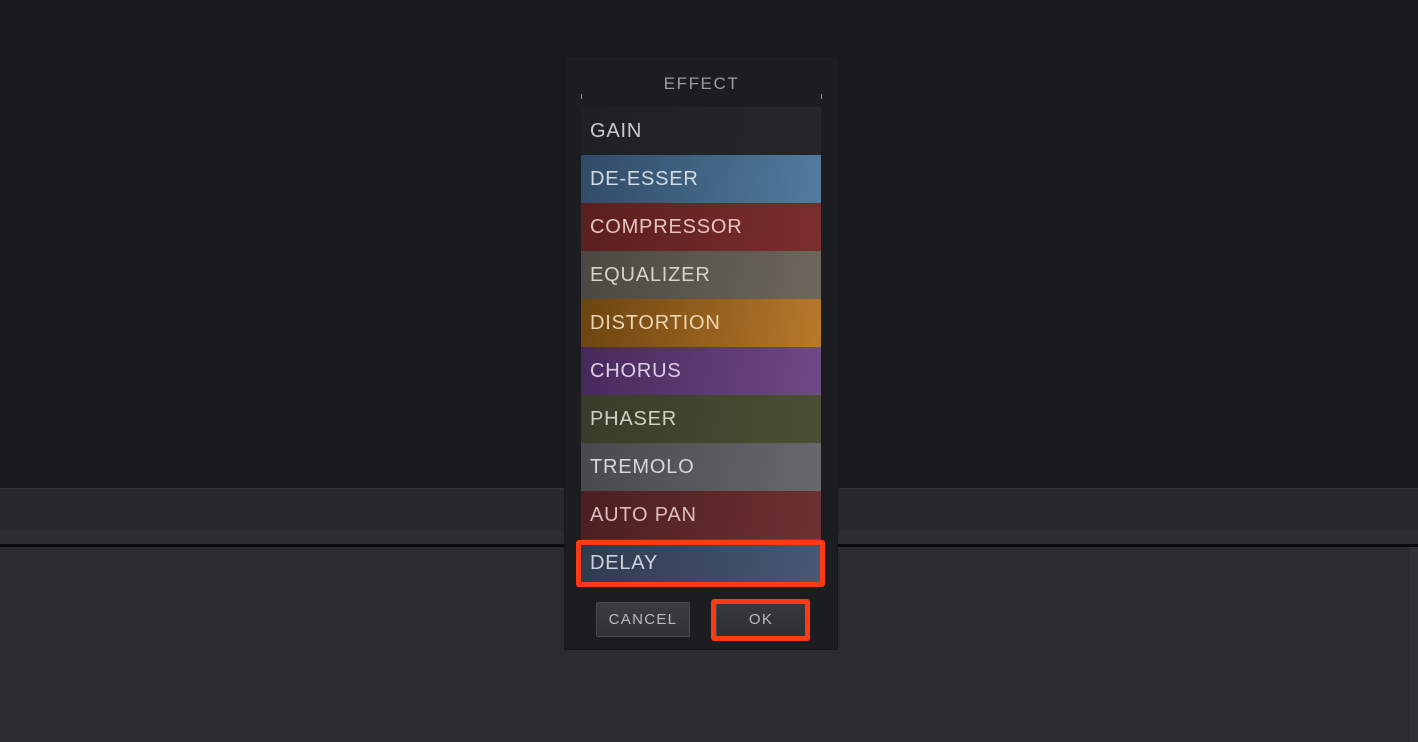 The width and height of the screenshot is (1418, 742). Describe the element at coordinates (642, 466) in the screenshot. I see `effect-list-item-label: TREMOLO` at that location.